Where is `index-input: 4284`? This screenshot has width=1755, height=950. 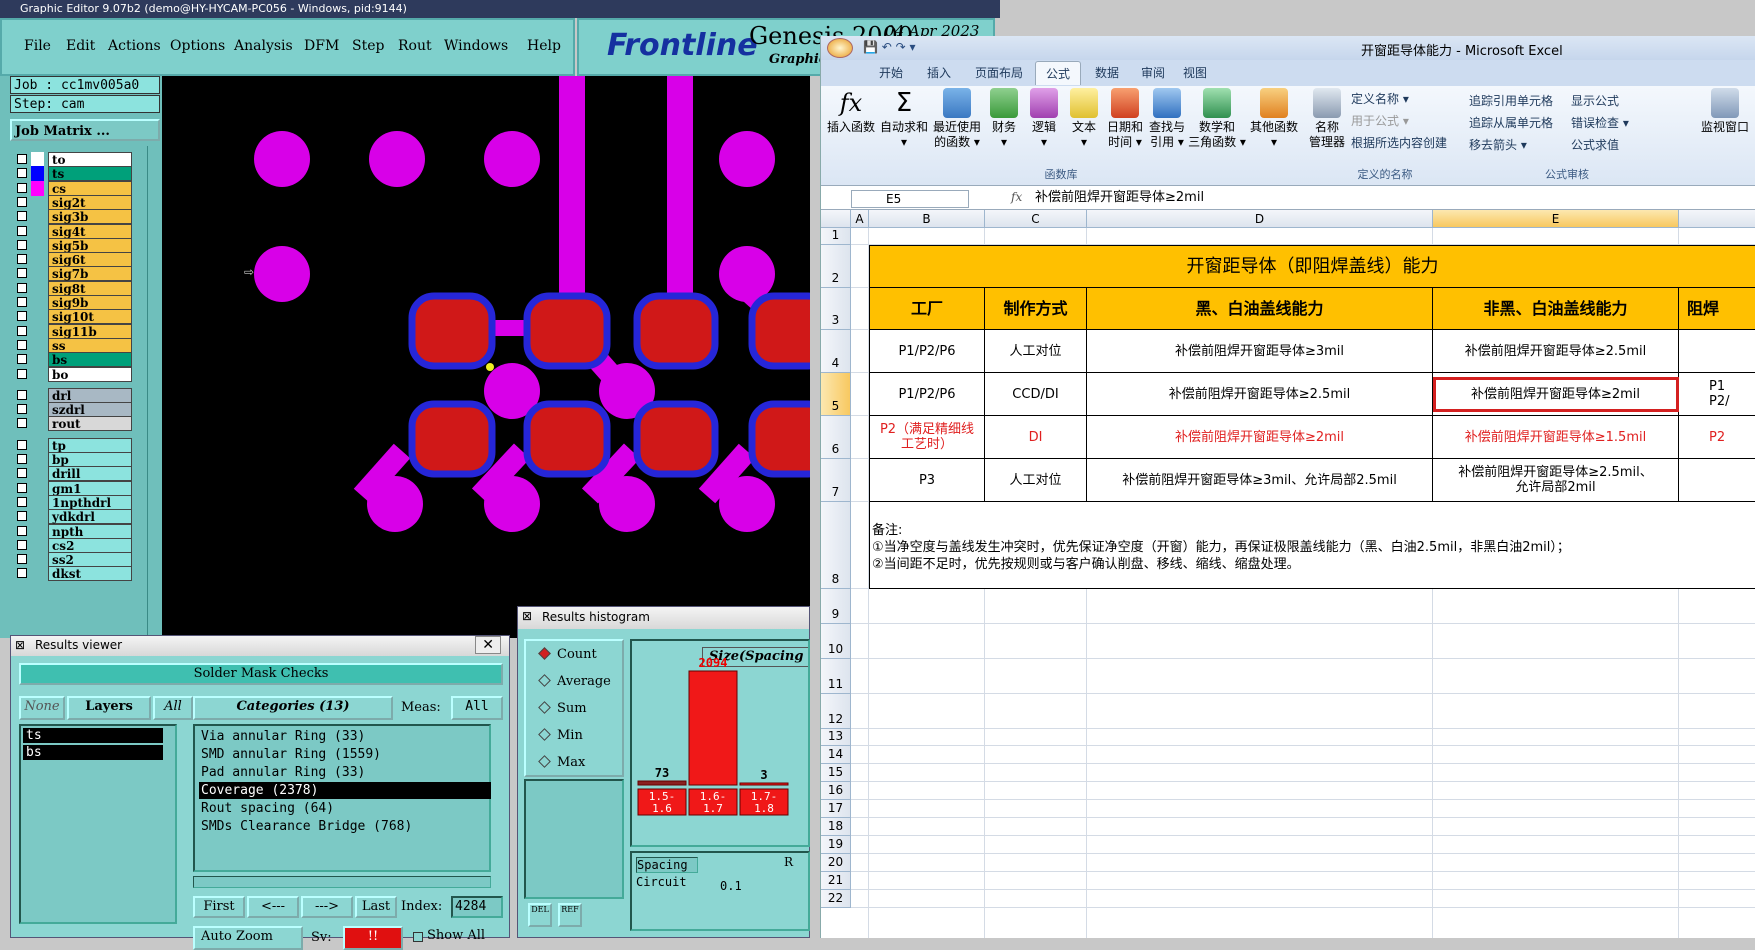
index-input: 4284 is located at coordinates (477, 907).